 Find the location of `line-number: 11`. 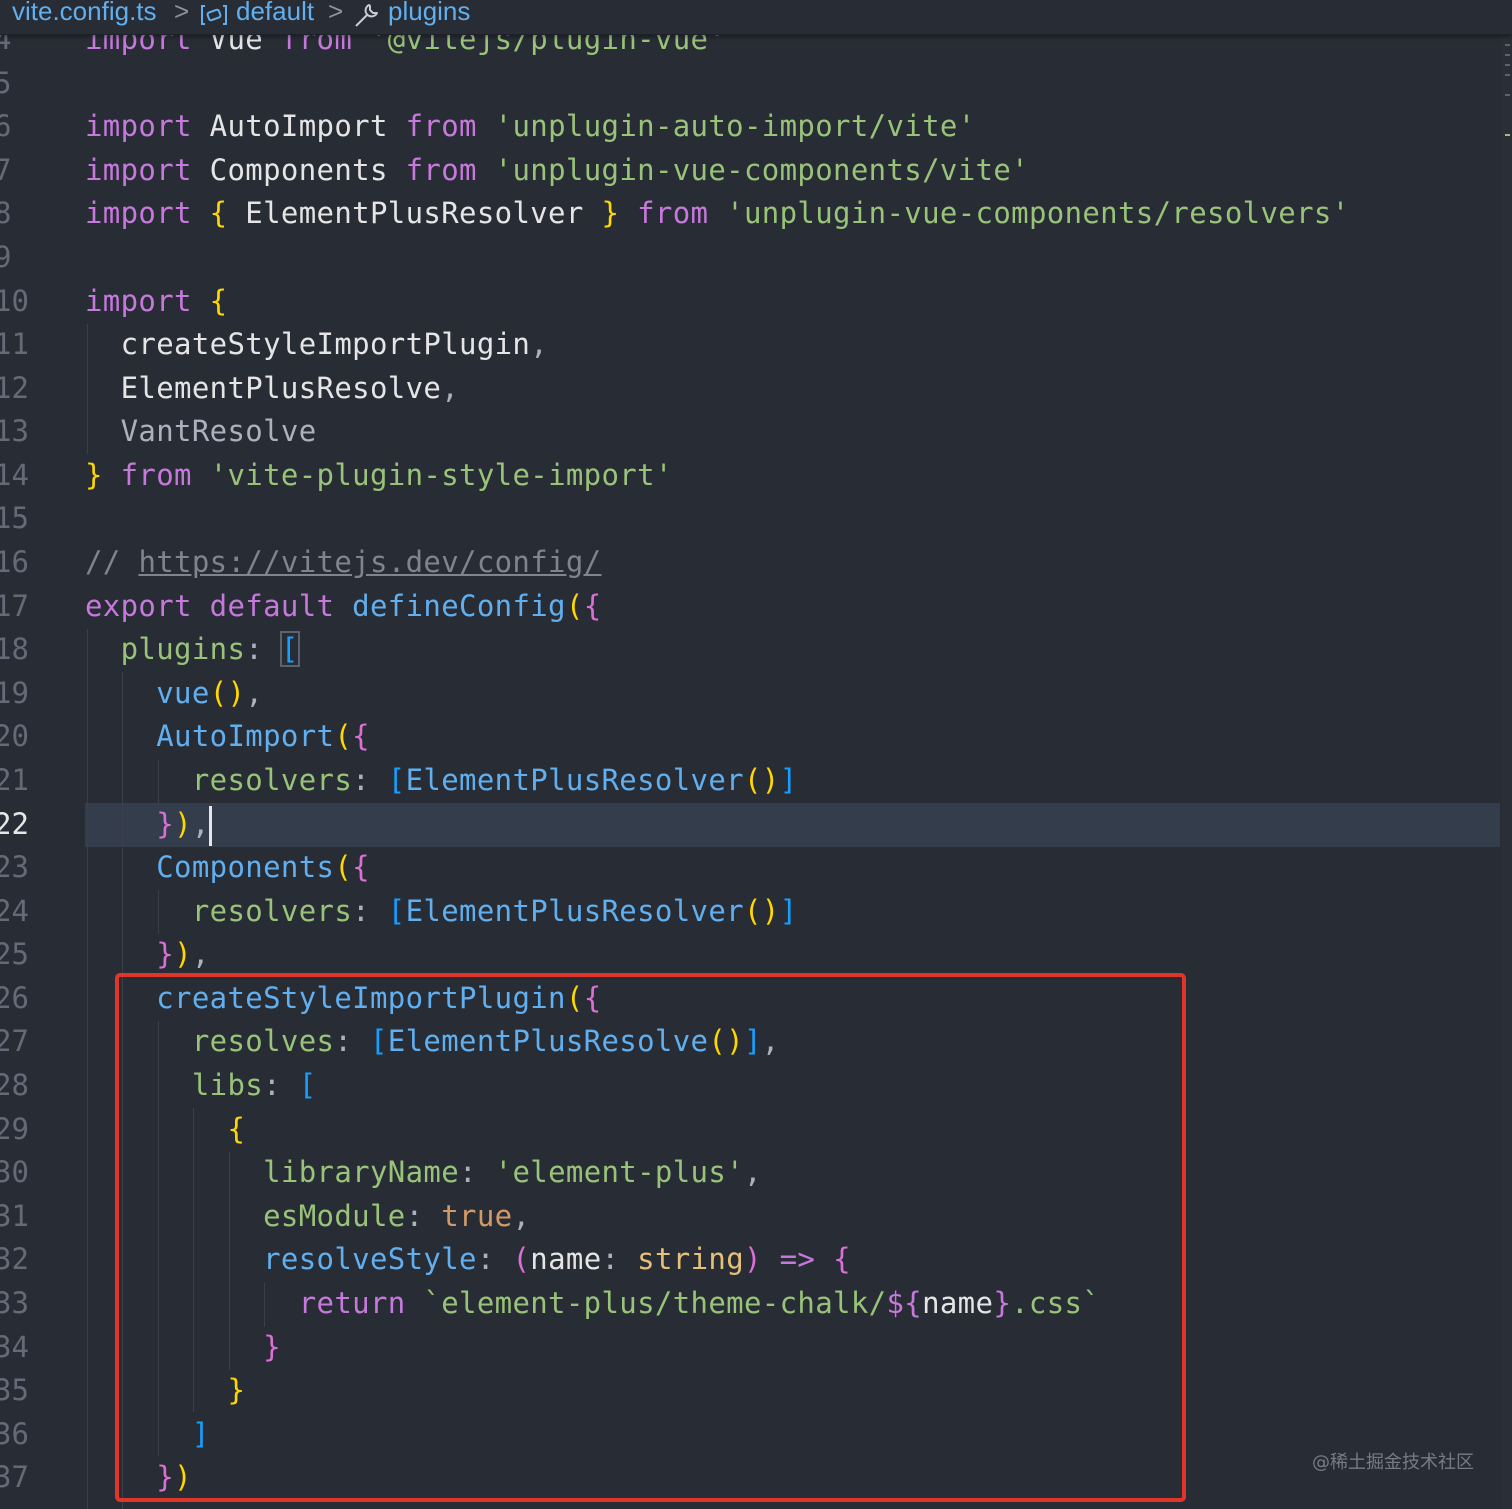

line-number: 11 is located at coordinates (14, 344).